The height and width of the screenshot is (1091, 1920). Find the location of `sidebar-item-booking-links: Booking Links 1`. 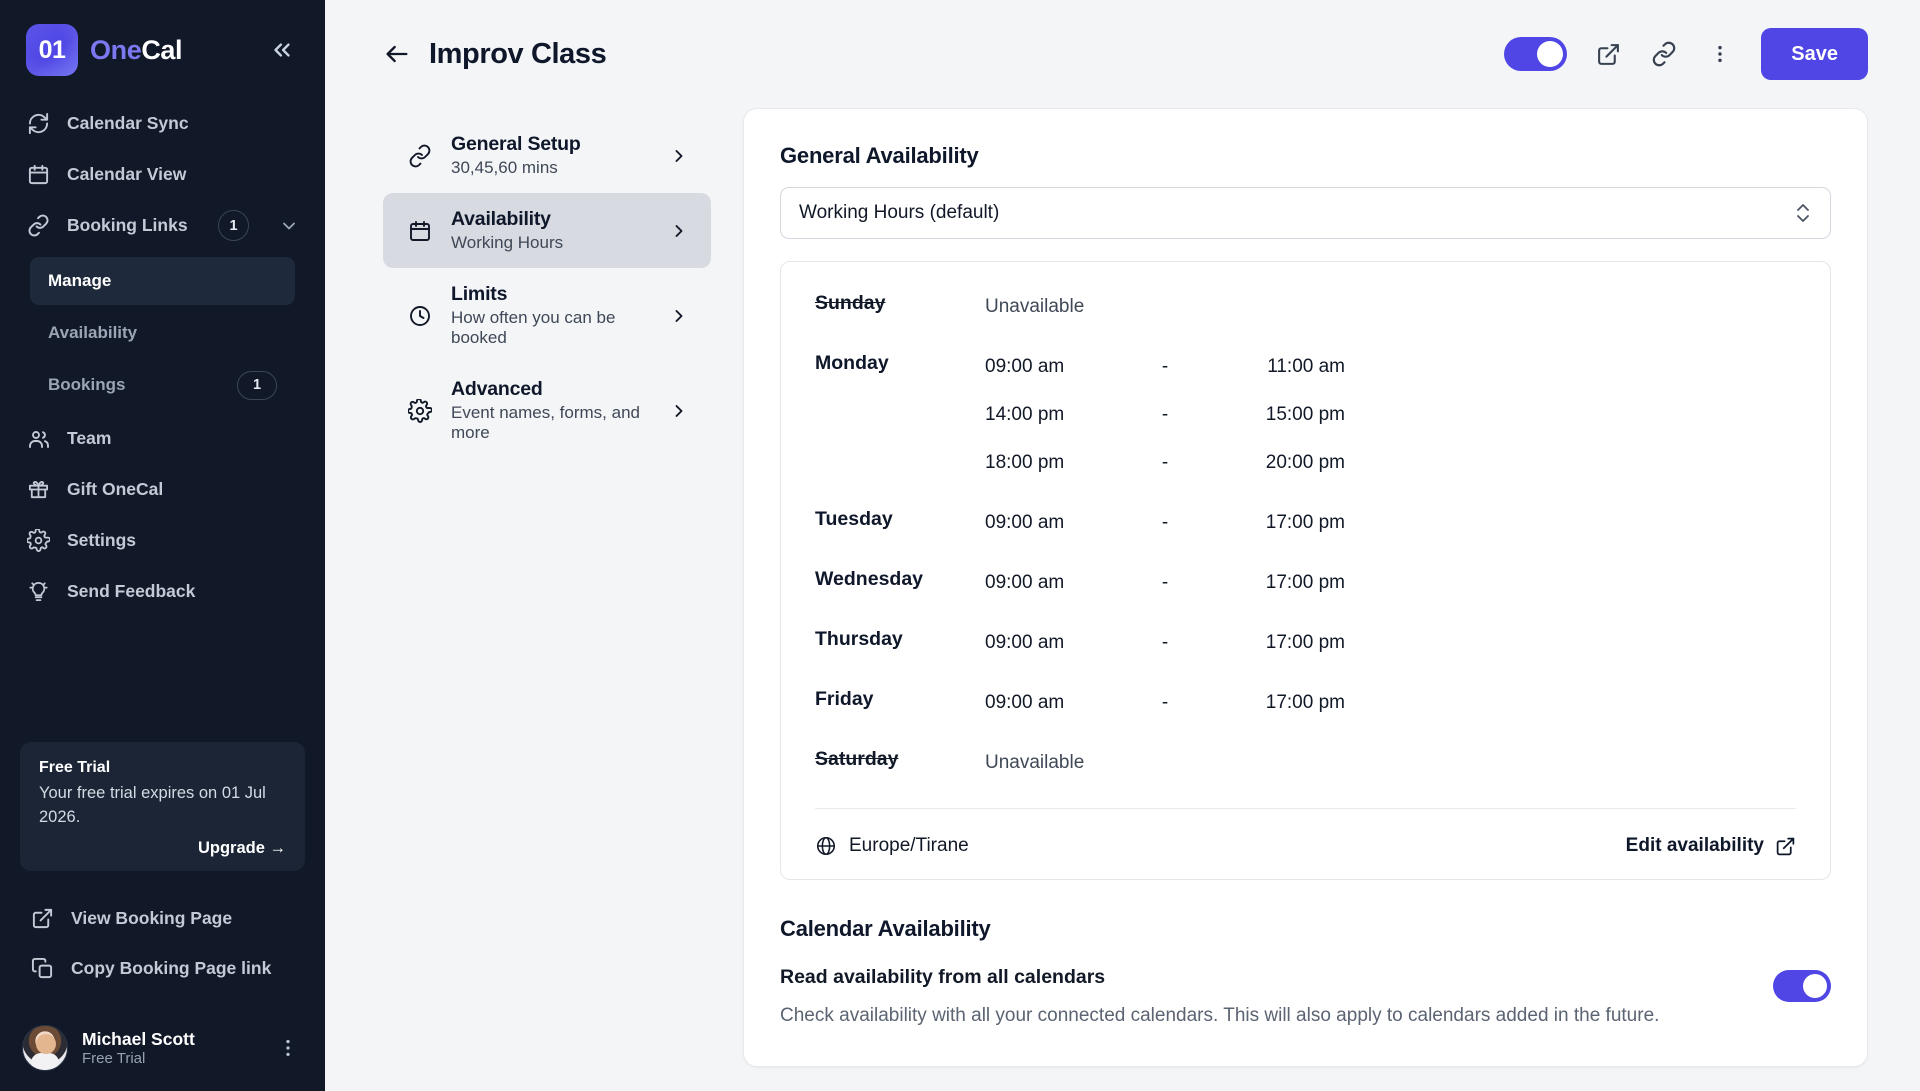

sidebar-item-booking-links: Booking Links 1 is located at coordinates (162, 225).